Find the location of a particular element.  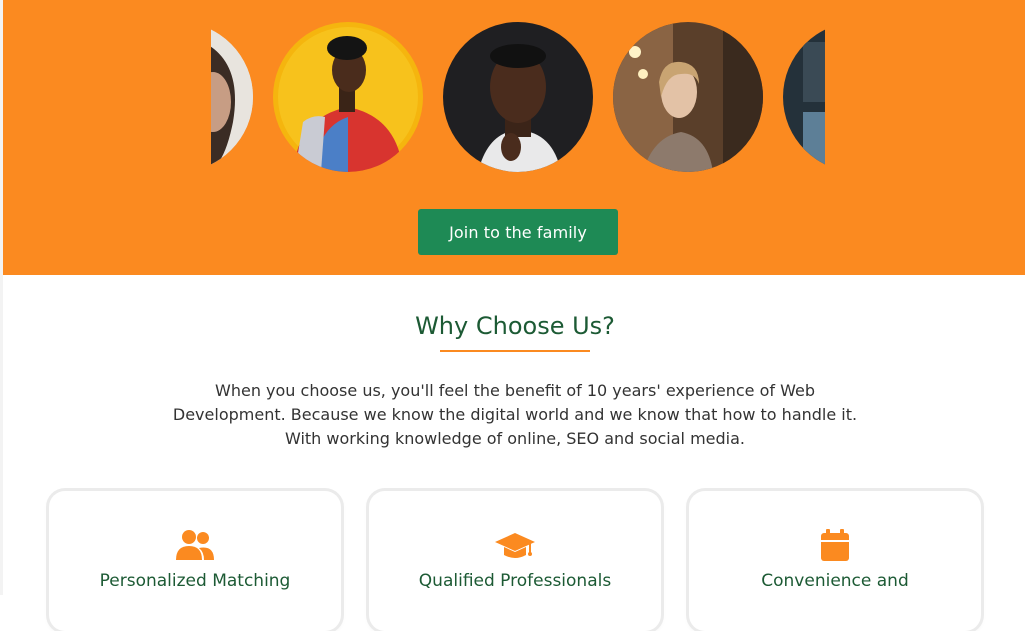

portrait-carousel is located at coordinates (518, 97).